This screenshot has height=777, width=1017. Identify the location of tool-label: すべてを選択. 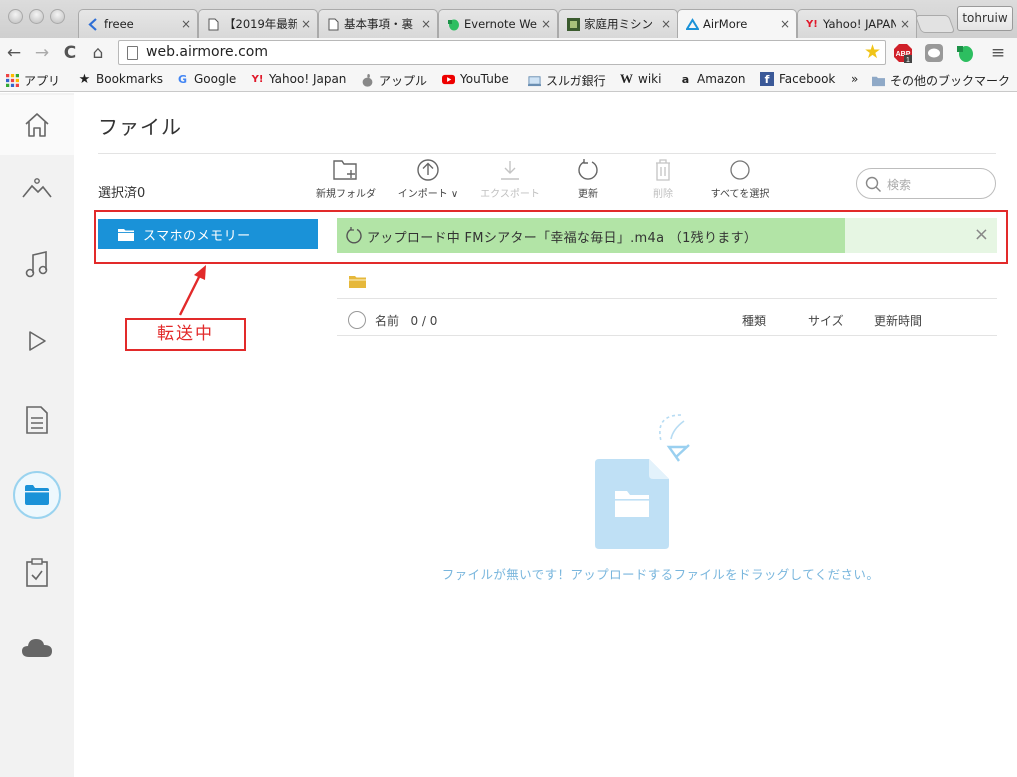
(740, 194).